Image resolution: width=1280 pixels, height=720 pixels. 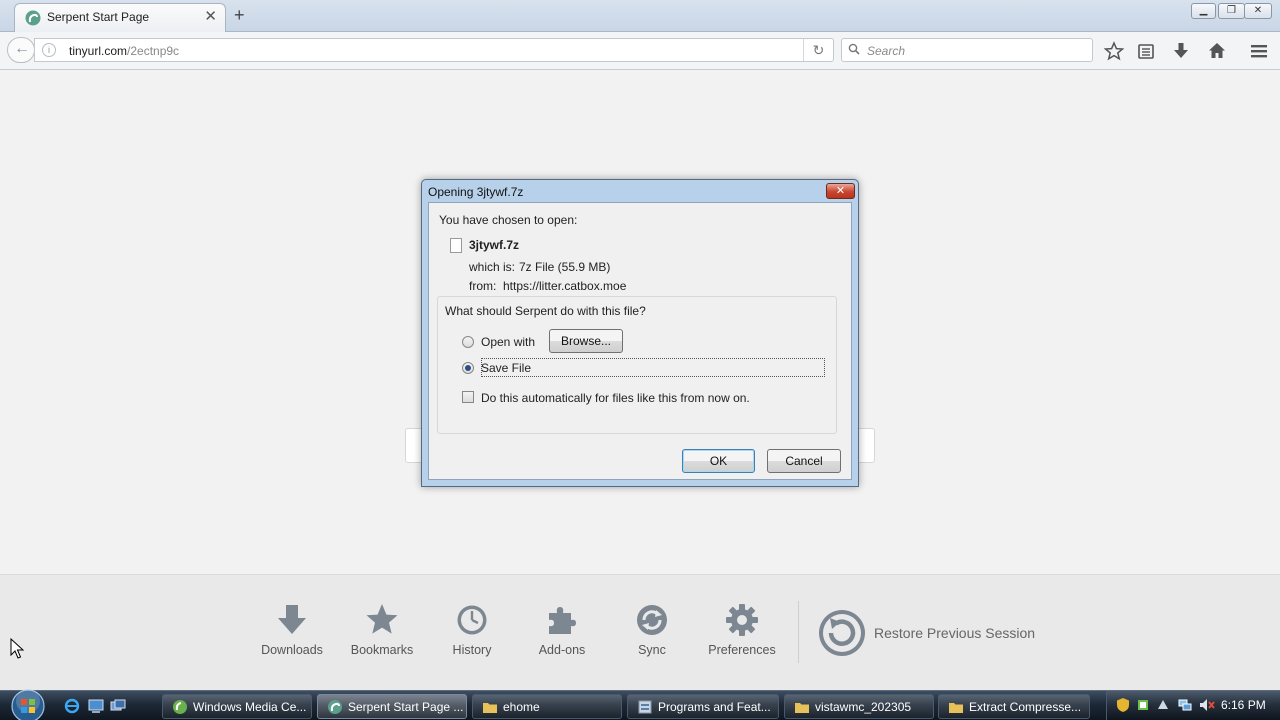 I want to click on close-window-button: ✕, so click(x=1258, y=11).